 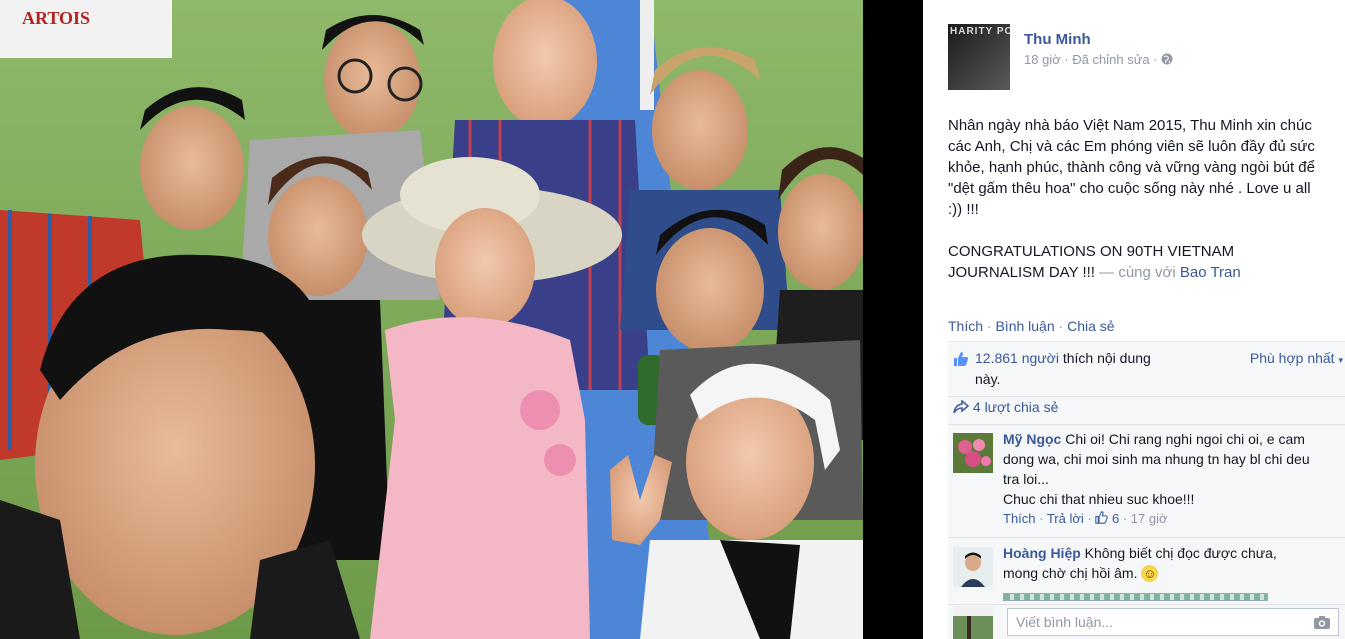 I want to click on share-link: Chia sẻ, so click(x=1090, y=326).